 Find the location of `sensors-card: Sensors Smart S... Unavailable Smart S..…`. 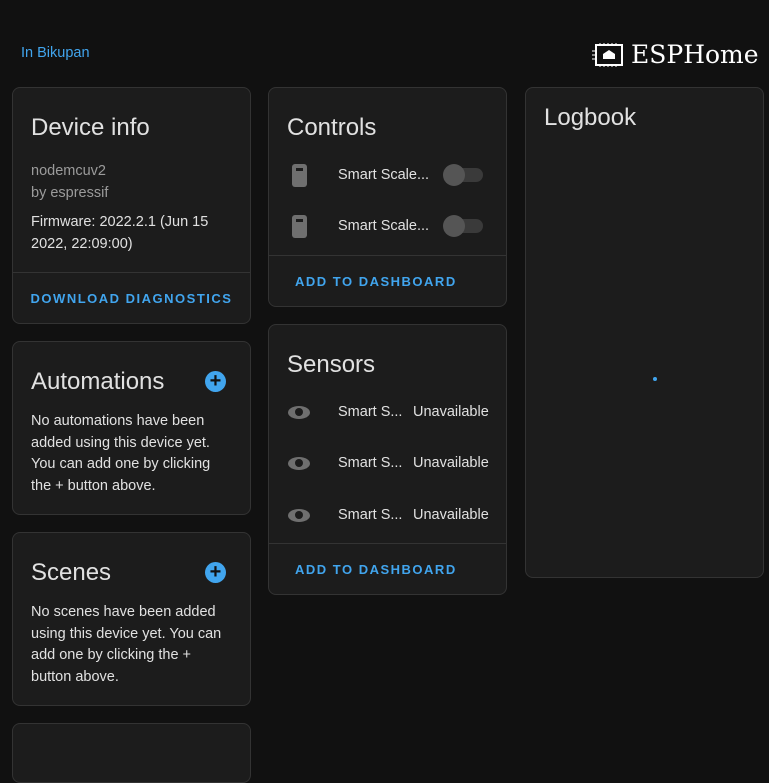

sensors-card: Sensors Smart S... Unavailable Smart S..… is located at coordinates (387, 459).